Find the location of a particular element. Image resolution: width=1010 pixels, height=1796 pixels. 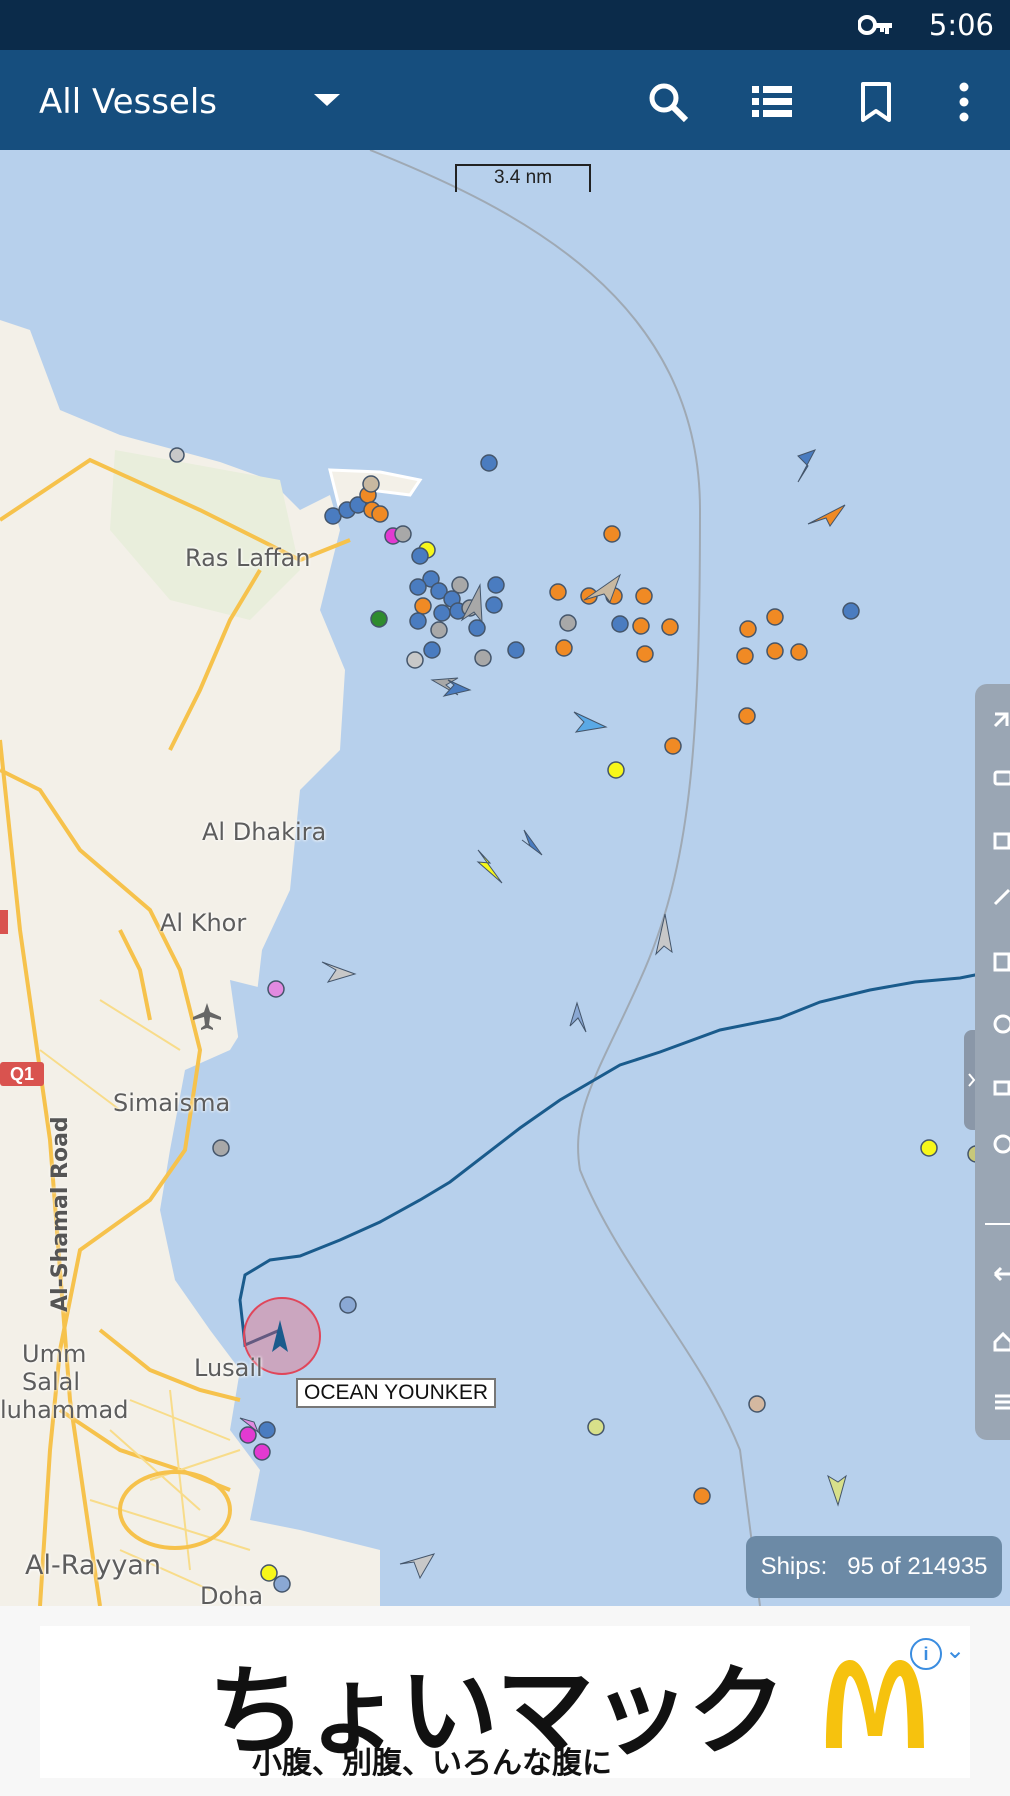

road-al-shamal: Al-Shamal Road is located at coordinates (60, 1214).